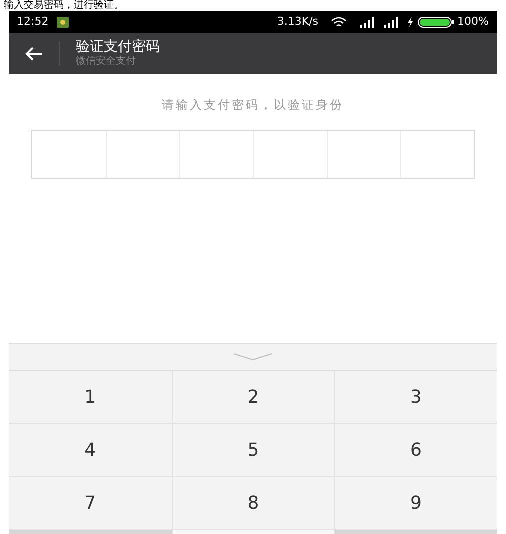 The height and width of the screenshot is (534, 506). What do you see at coordinates (415, 450) in the screenshot?
I see `keypad-key: 6` at bounding box center [415, 450].